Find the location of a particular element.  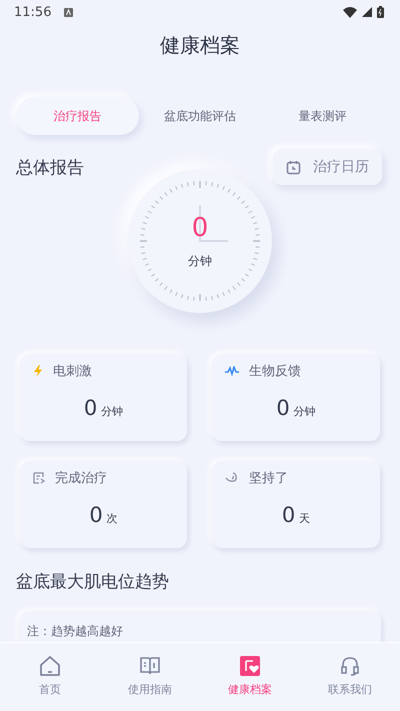

book-icon is located at coordinates (150, 665).